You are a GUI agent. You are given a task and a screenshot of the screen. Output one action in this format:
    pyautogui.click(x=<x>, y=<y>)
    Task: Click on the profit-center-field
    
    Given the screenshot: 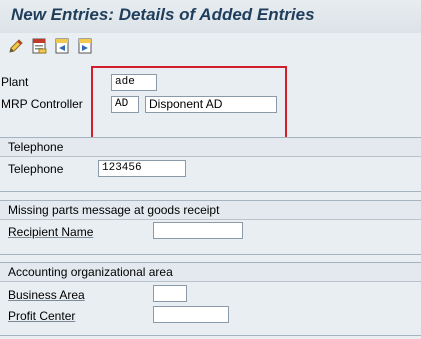 What is the action you would take?
    pyautogui.click(x=191, y=314)
    